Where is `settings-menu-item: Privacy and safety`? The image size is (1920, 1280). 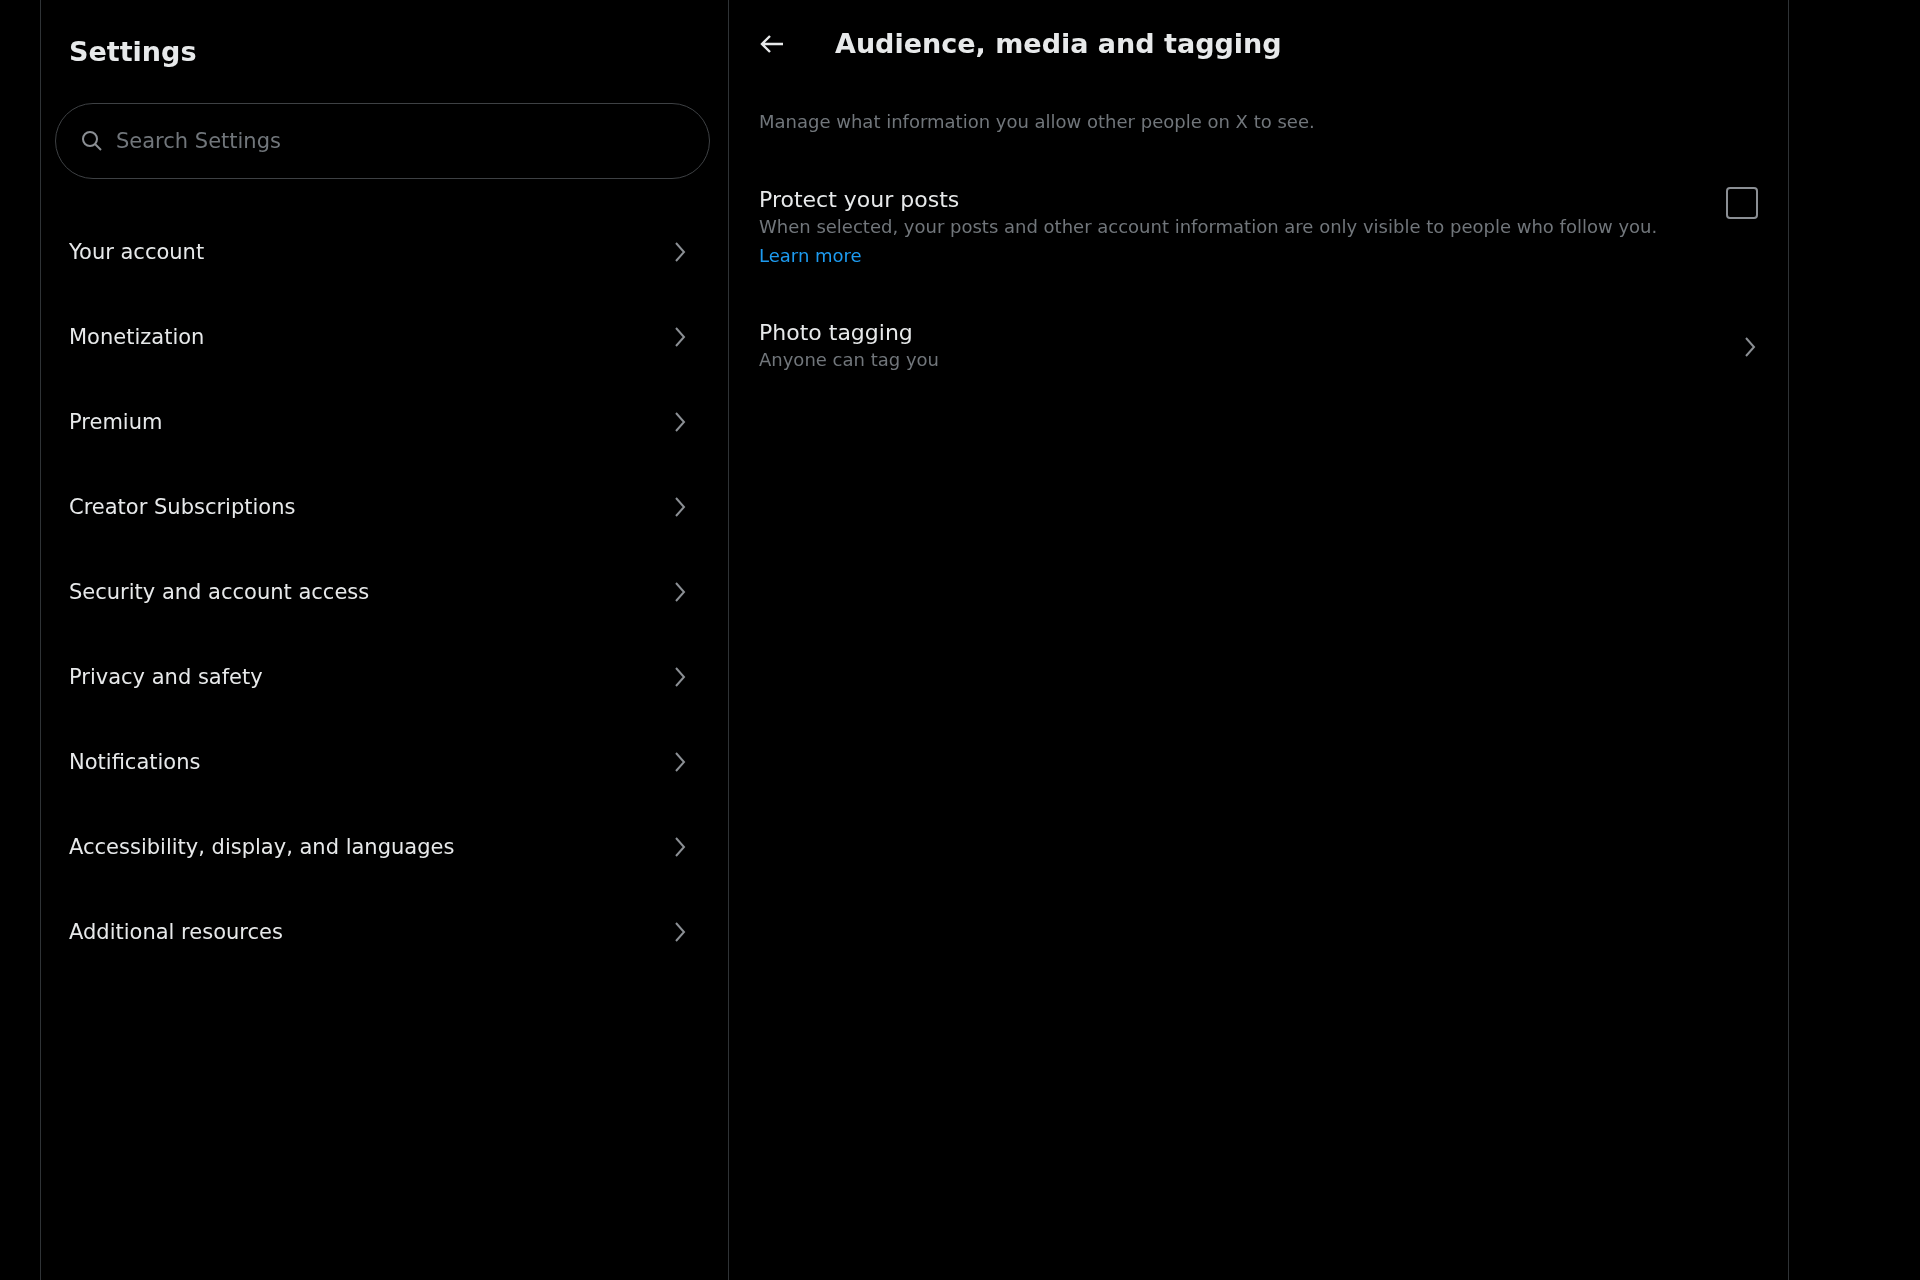
settings-menu-item: Privacy and safety is located at coordinates (384, 676).